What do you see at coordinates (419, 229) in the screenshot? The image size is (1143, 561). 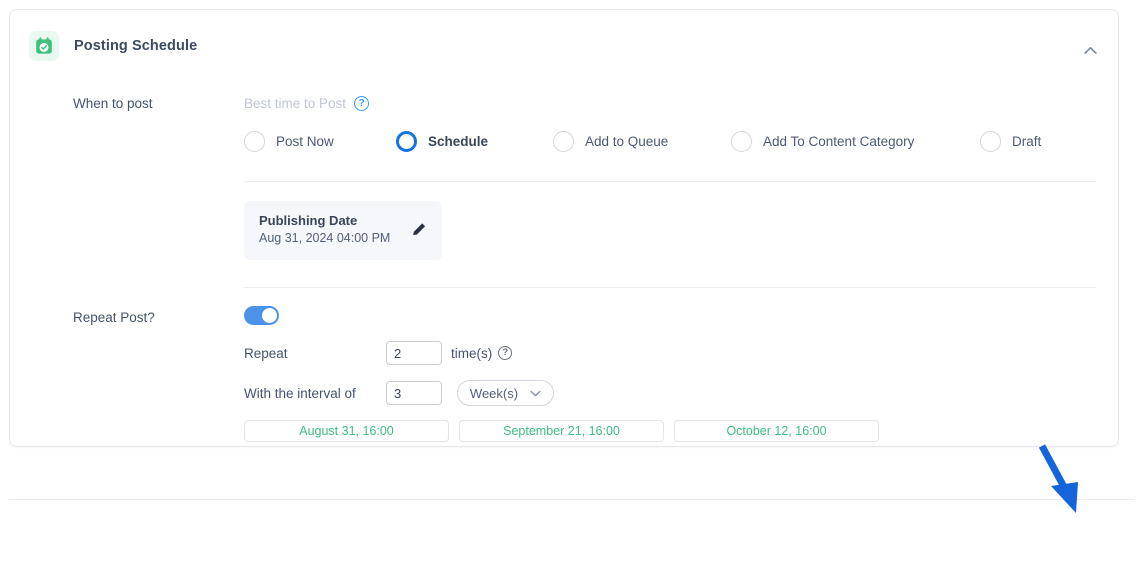 I see `pencil-icon` at bounding box center [419, 229].